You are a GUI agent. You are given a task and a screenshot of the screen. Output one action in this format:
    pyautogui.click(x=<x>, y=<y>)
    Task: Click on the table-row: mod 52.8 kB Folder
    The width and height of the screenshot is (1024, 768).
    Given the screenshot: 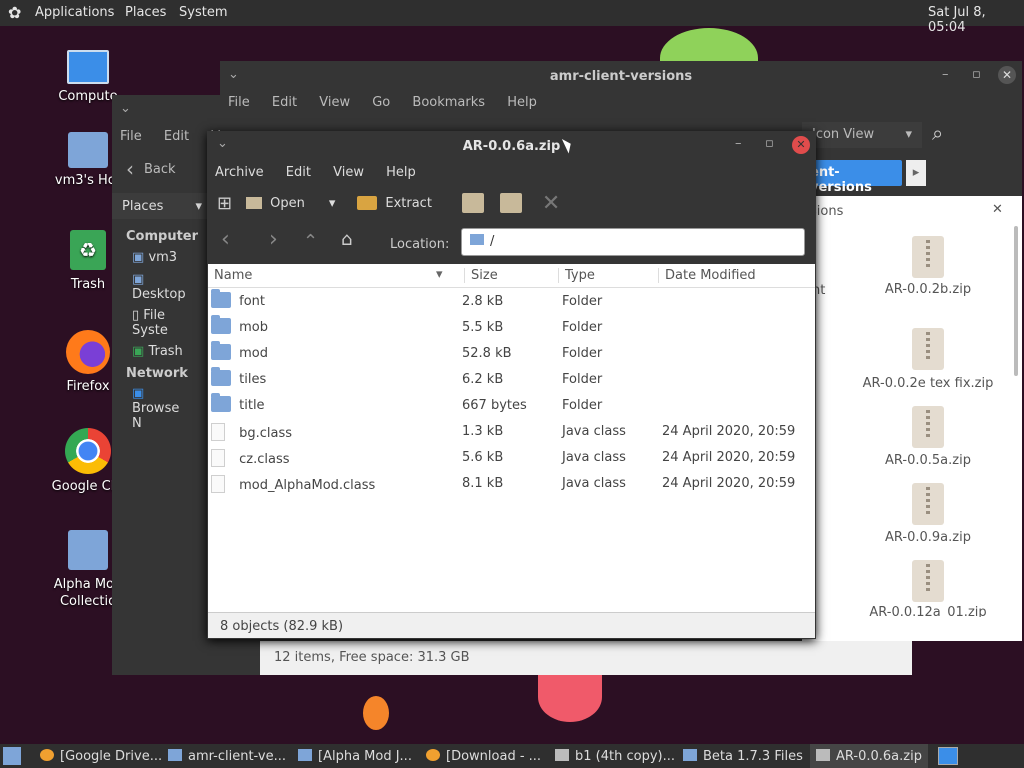 What is the action you would take?
    pyautogui.click(x=512, y=354)
    